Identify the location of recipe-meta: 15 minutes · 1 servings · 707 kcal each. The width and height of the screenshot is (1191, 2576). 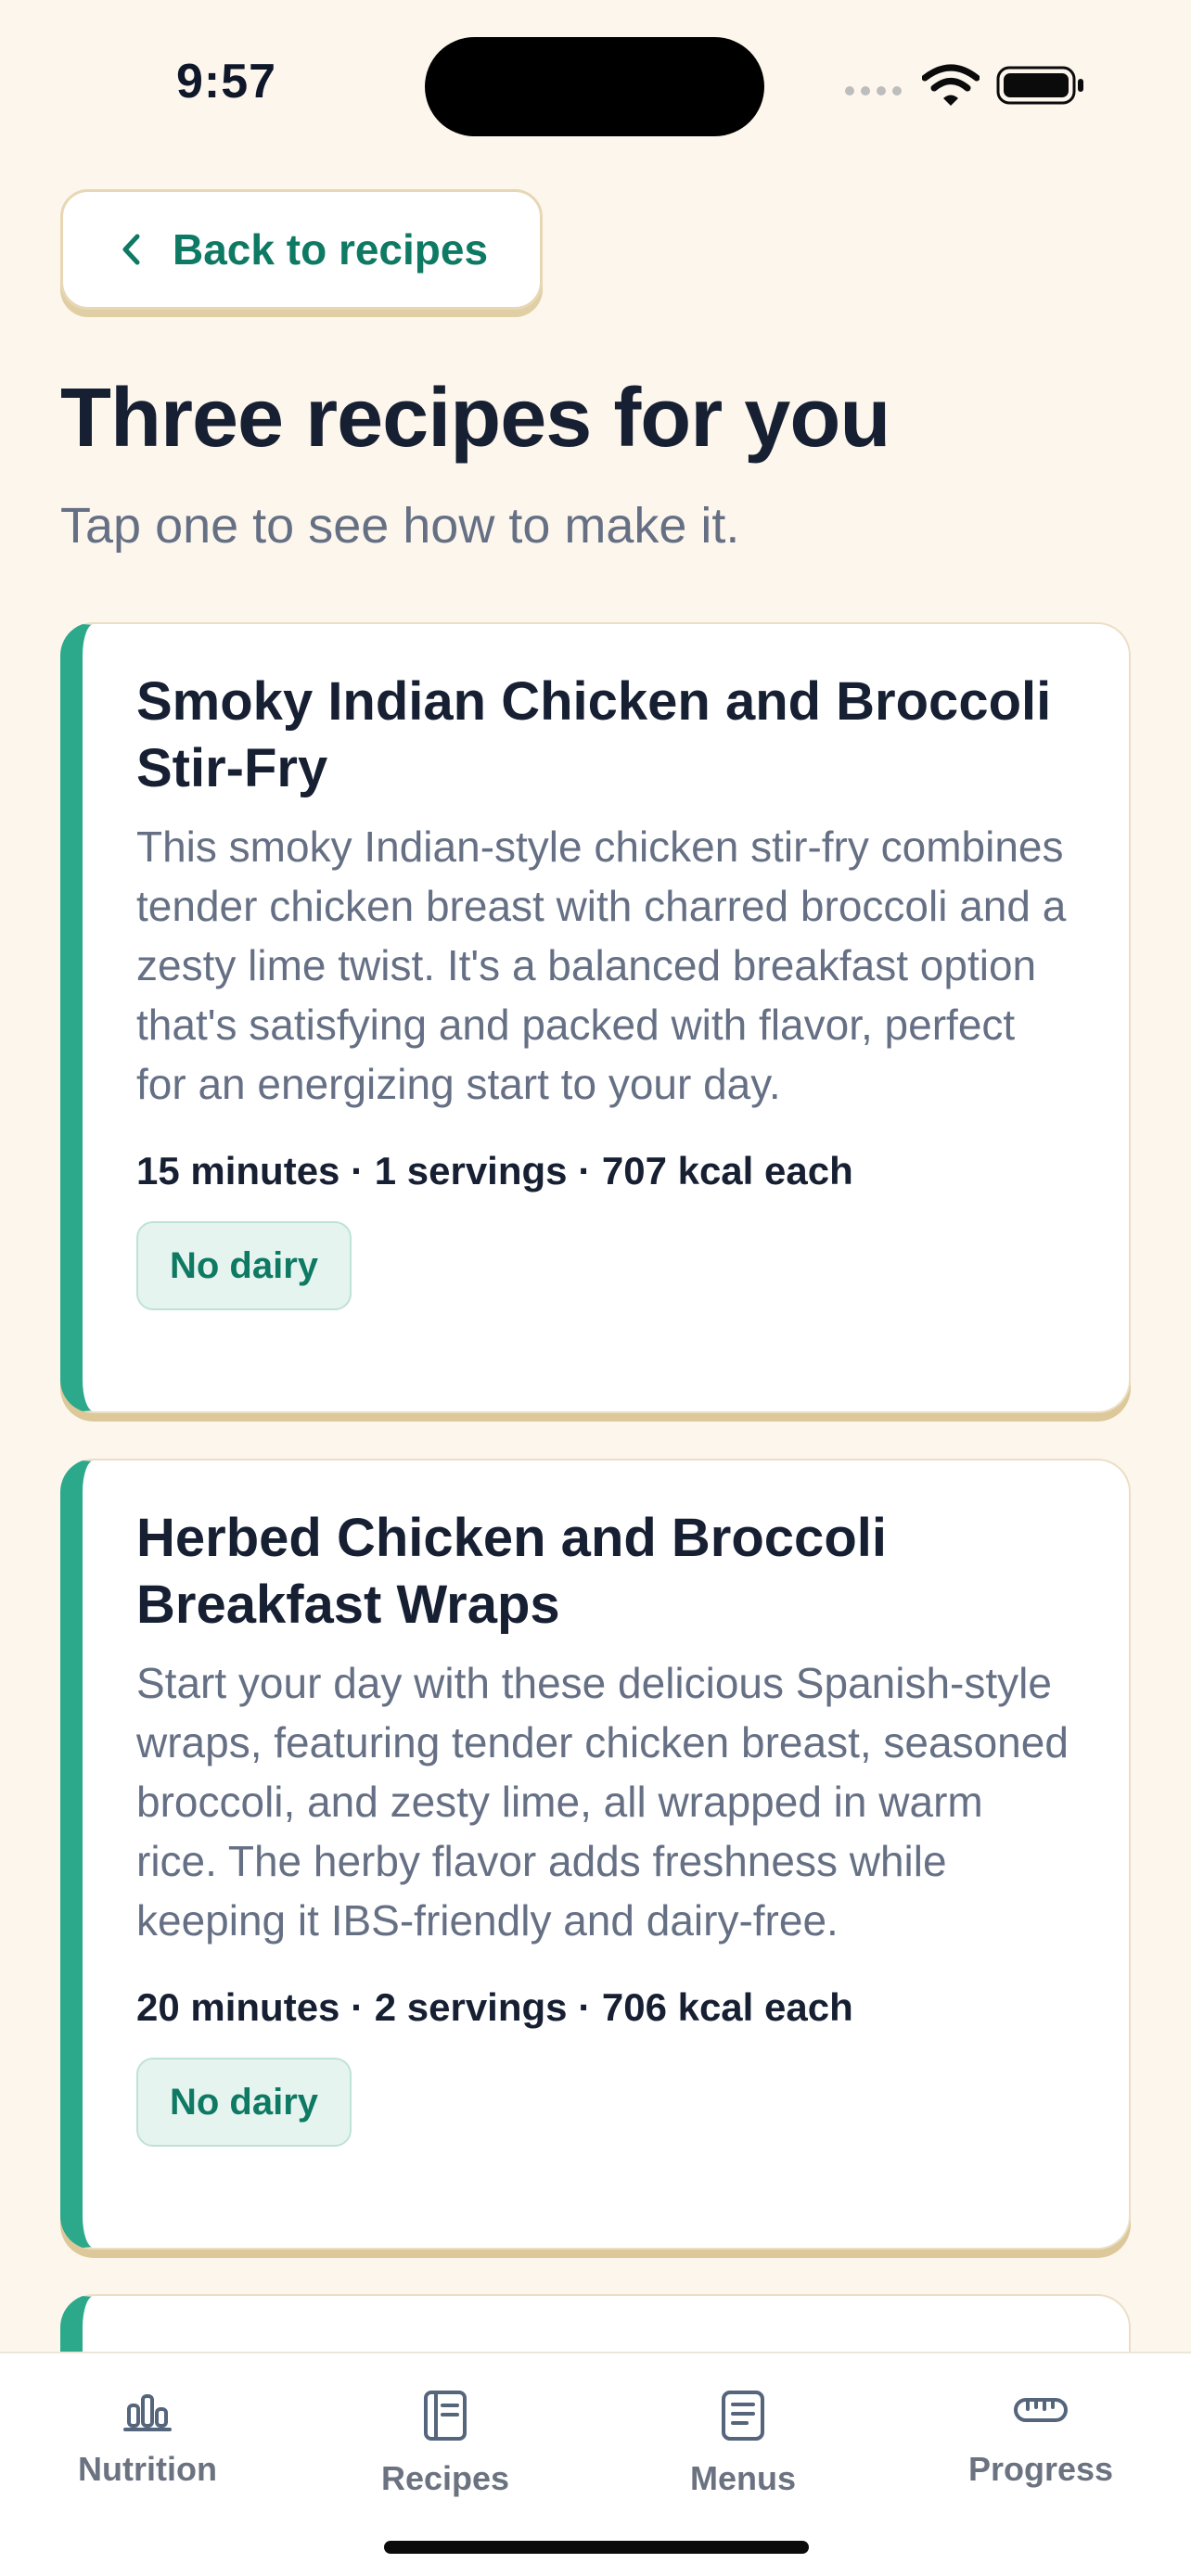
(495, 1170).